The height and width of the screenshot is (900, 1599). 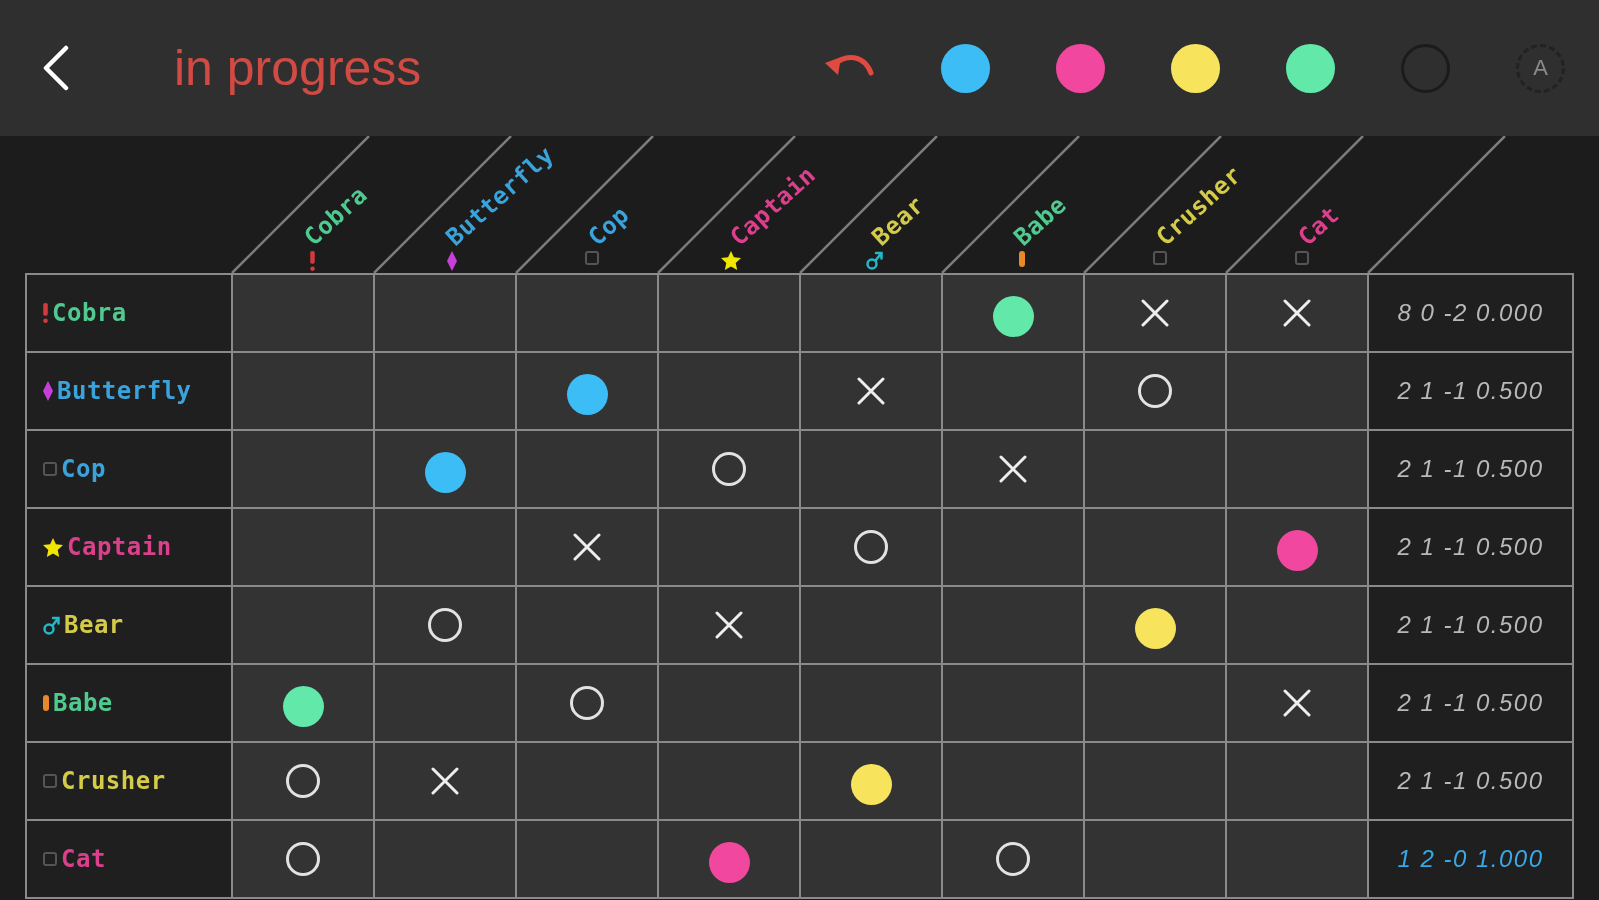 What do you see at coordinates (53, 547) in the screenshot?
I see `star-icon` at bounding box center [53, 547].